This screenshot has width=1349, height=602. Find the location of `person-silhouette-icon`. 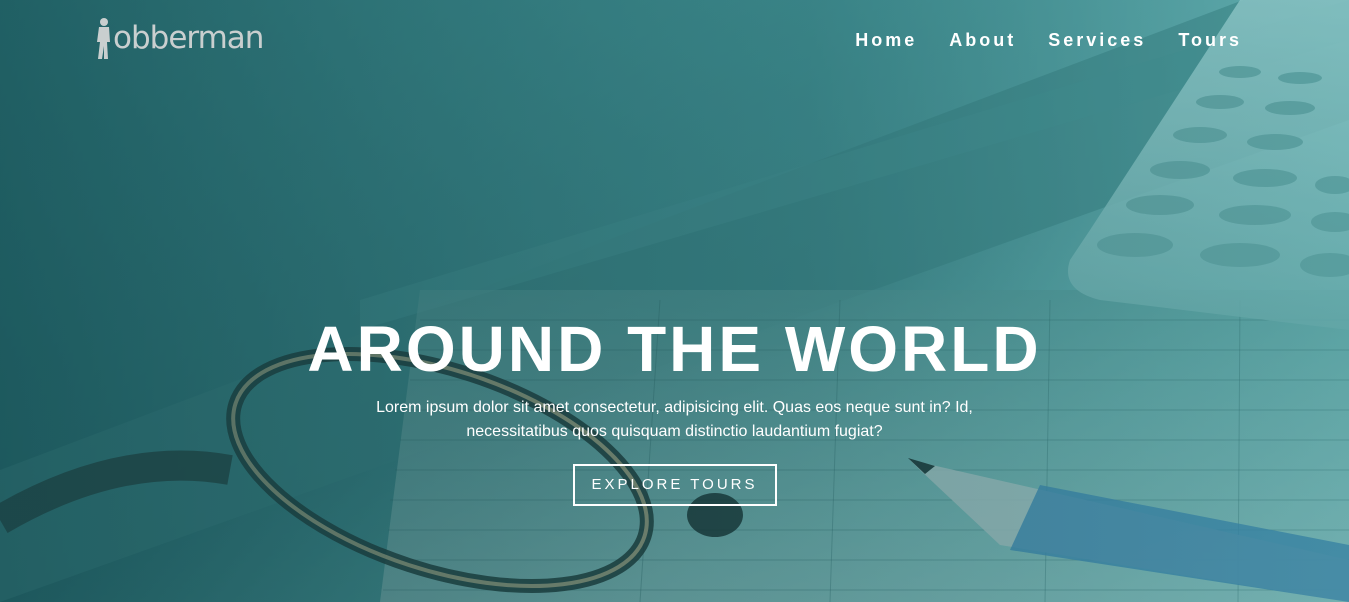

person-silhouette-icon is located at coordinates (103, 38).